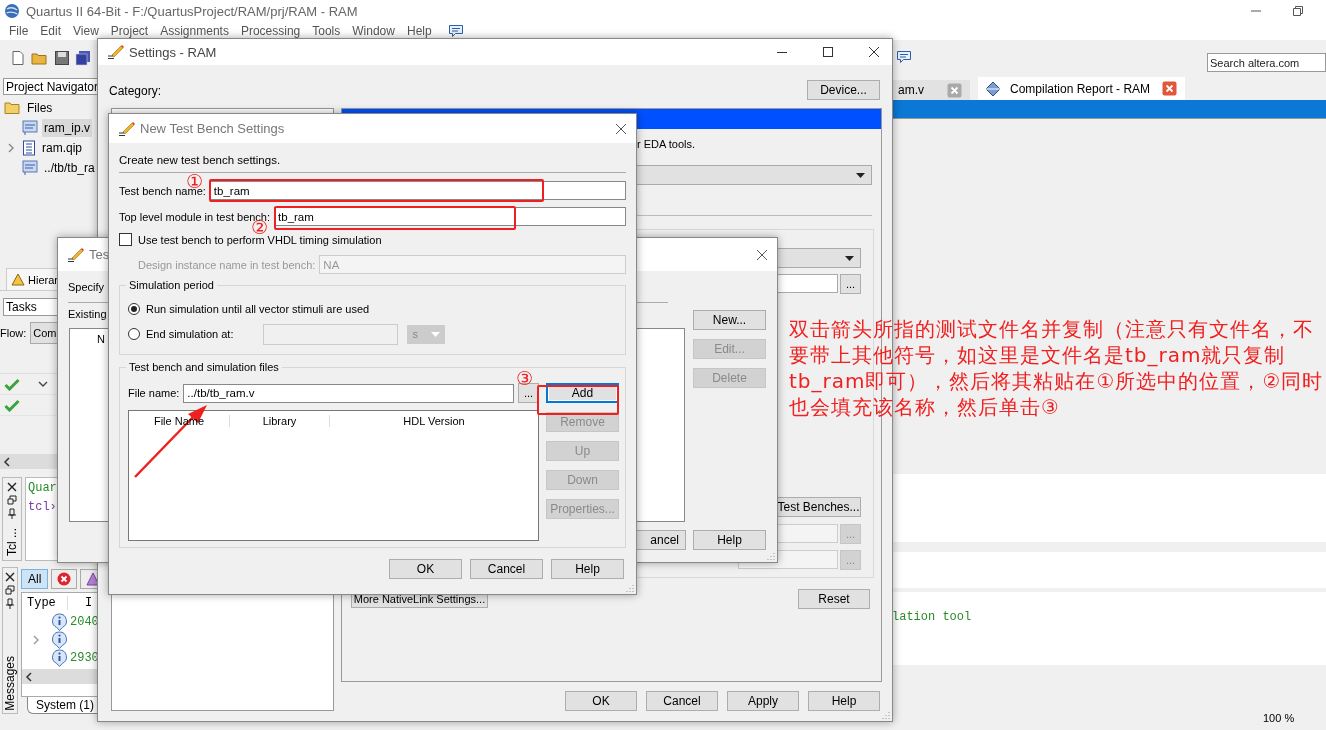  Describe the element at coordinates (62, 148) in the screenshot. I see `tree-item: ram.qip` at that location.